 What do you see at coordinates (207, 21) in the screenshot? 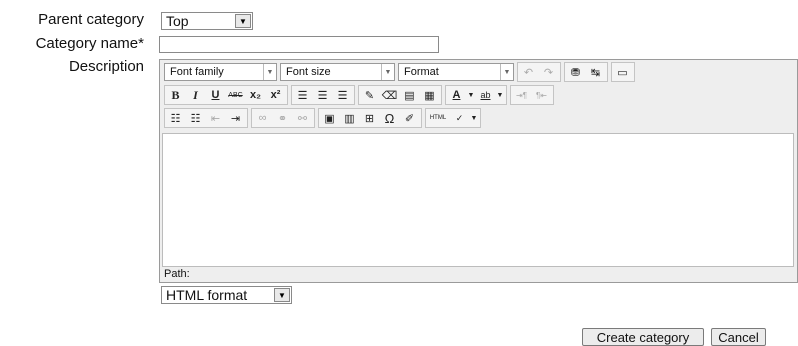
I see `parent-category-select: Top ▼` at bounding box center [207, 21].